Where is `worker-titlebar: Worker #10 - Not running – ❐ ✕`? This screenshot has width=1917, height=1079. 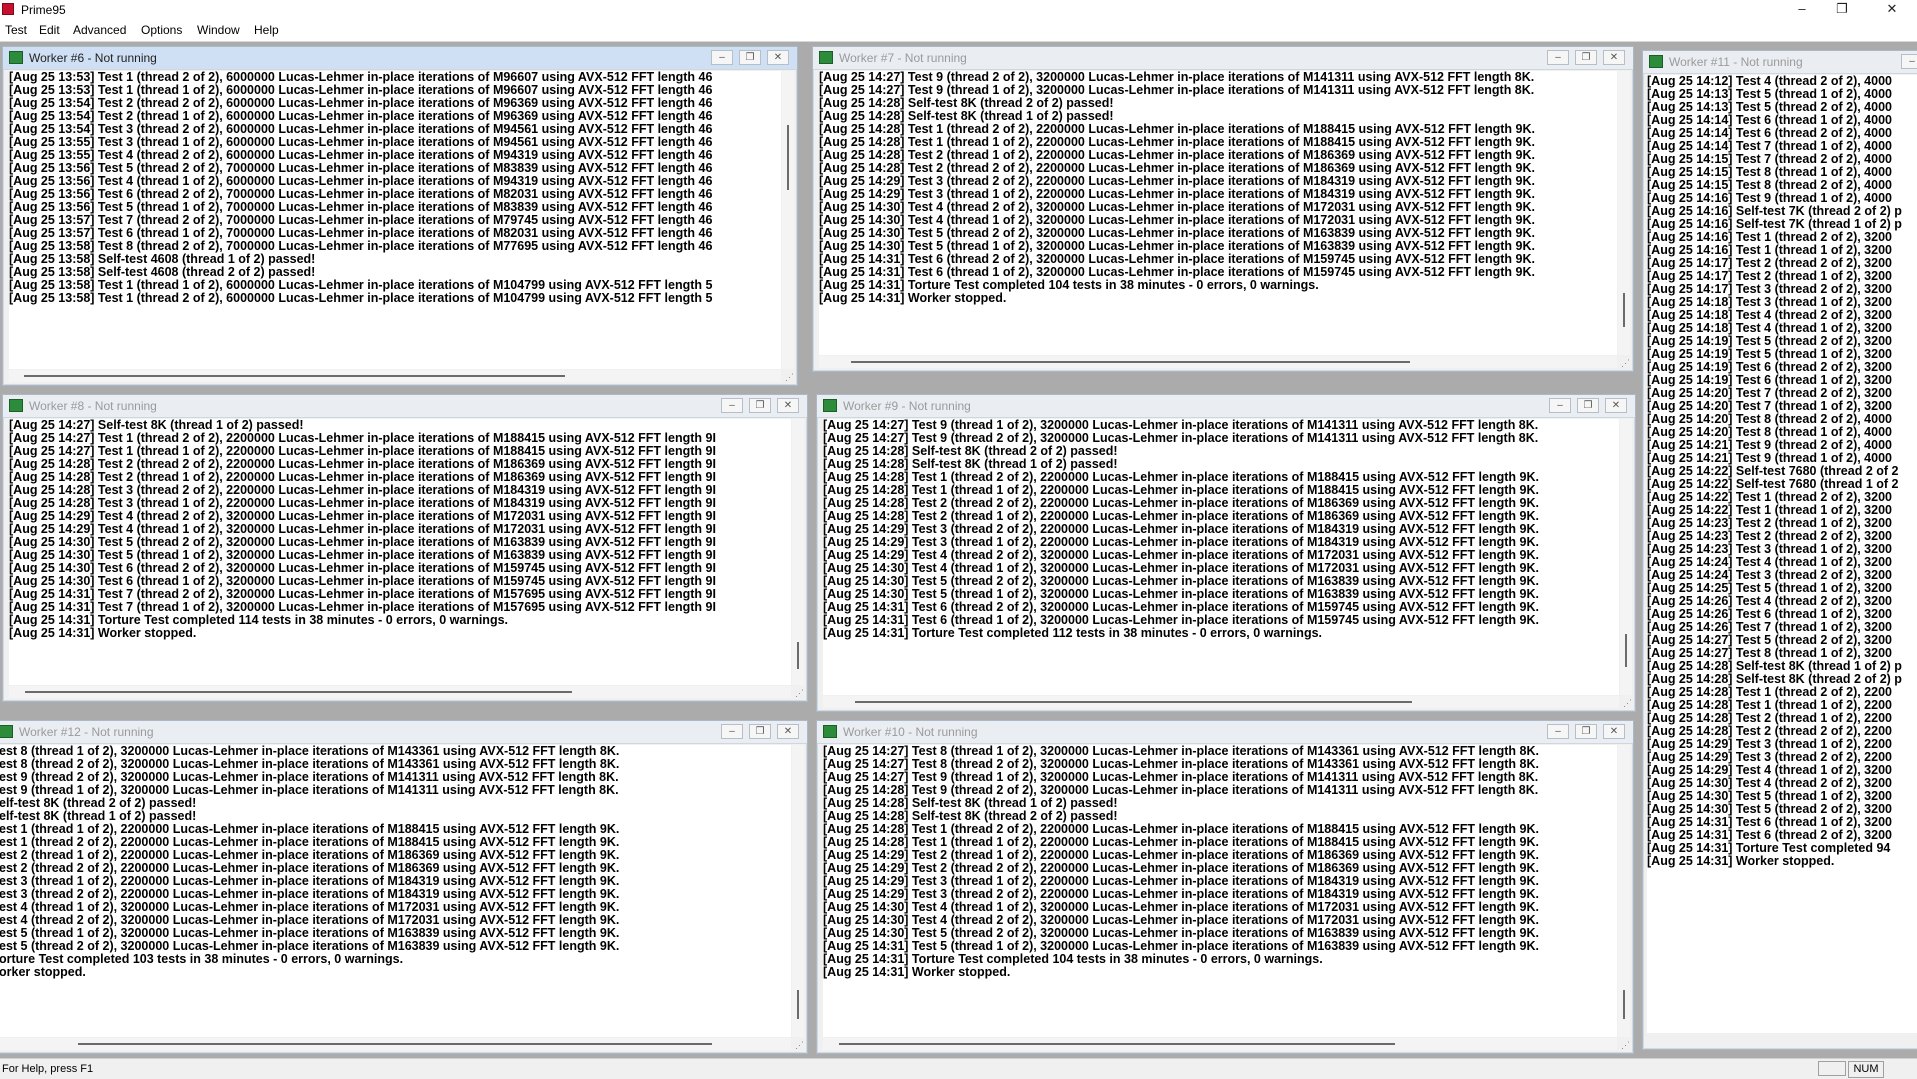 worker-titlebar: Worker #10 - Not running – ❐ ✕ is located at coordinates (1225, 732).